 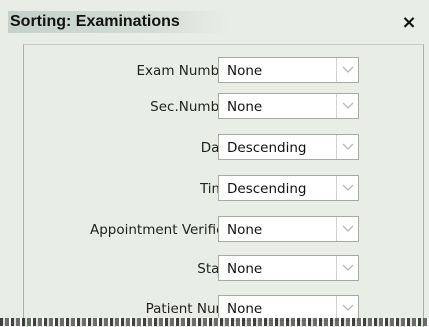 What do you see at coordinates (119, 22) in the screenshot?
I see `dialog-title: Sorting: Examinations` at bounding box center [119, 22].